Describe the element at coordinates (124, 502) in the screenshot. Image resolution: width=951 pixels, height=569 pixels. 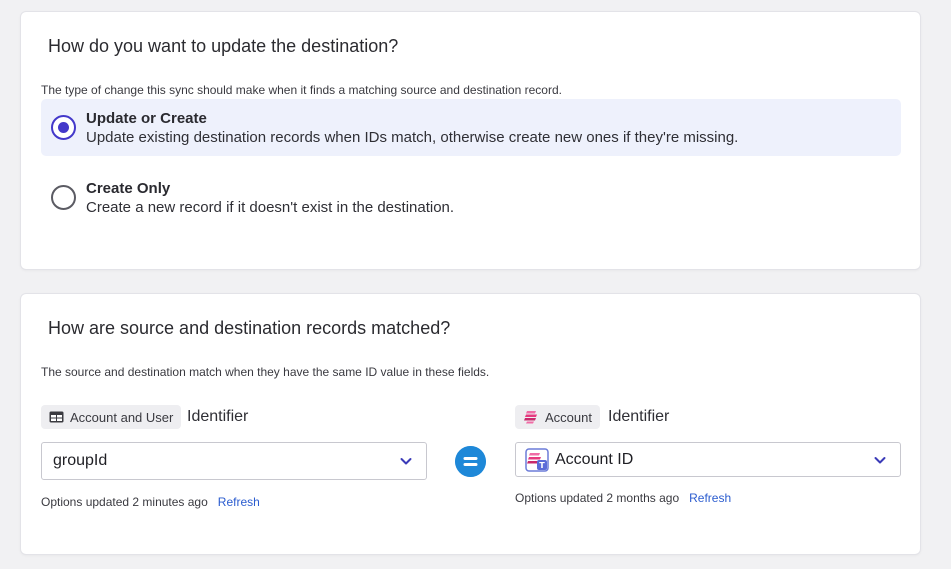
I see `source-updated-text: Options updated 2 minutes ago` at that location.